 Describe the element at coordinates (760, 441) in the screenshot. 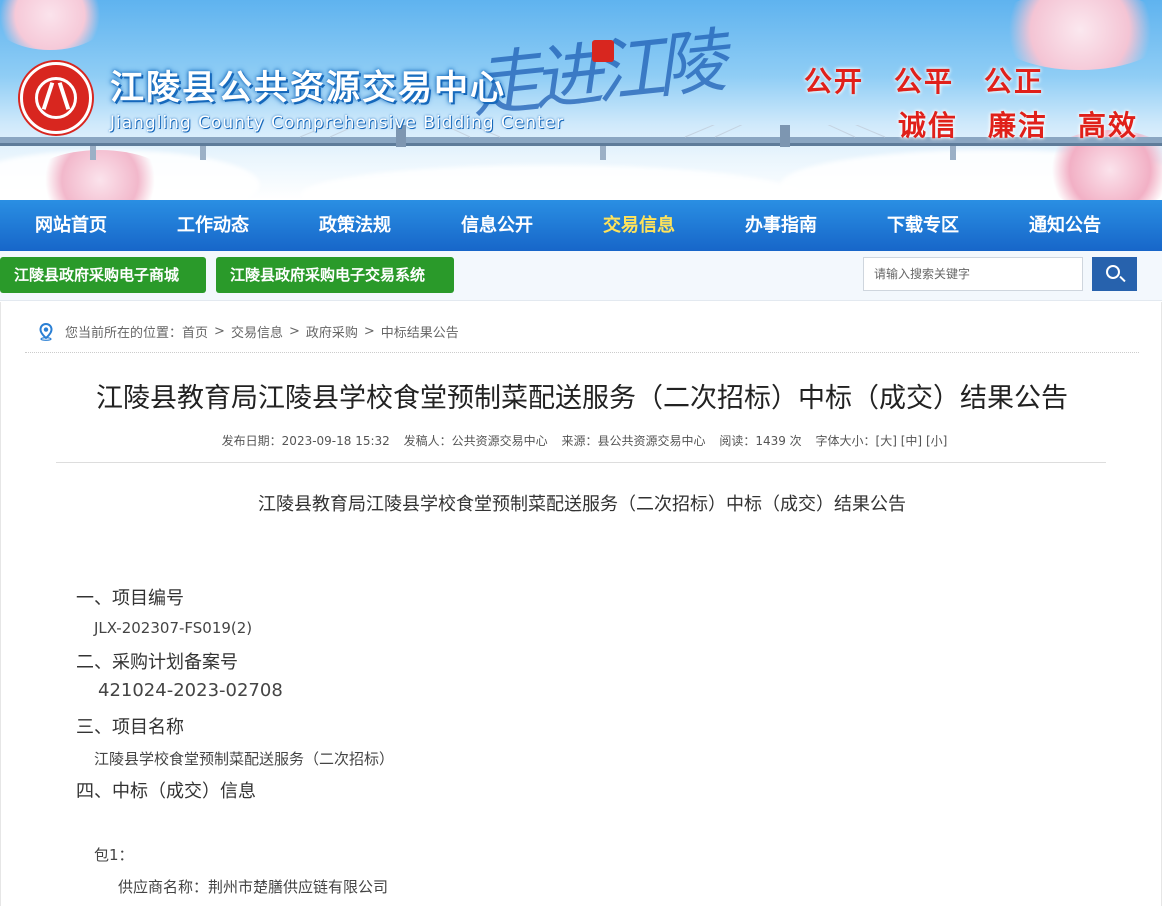

I see `read-count: 阅读：1439 次` at that location.